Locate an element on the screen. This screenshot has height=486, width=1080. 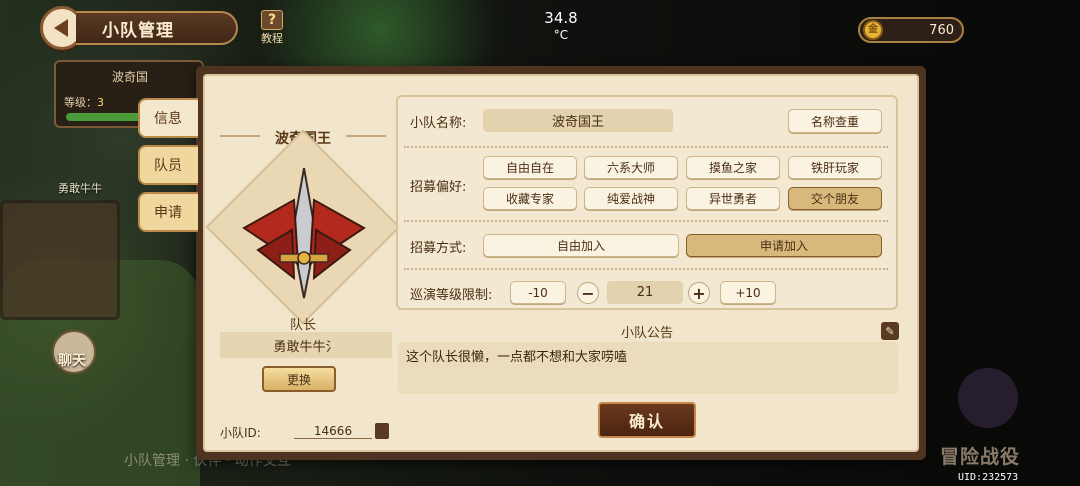
background-level-value: 3 is located at coordinates (100, 102).